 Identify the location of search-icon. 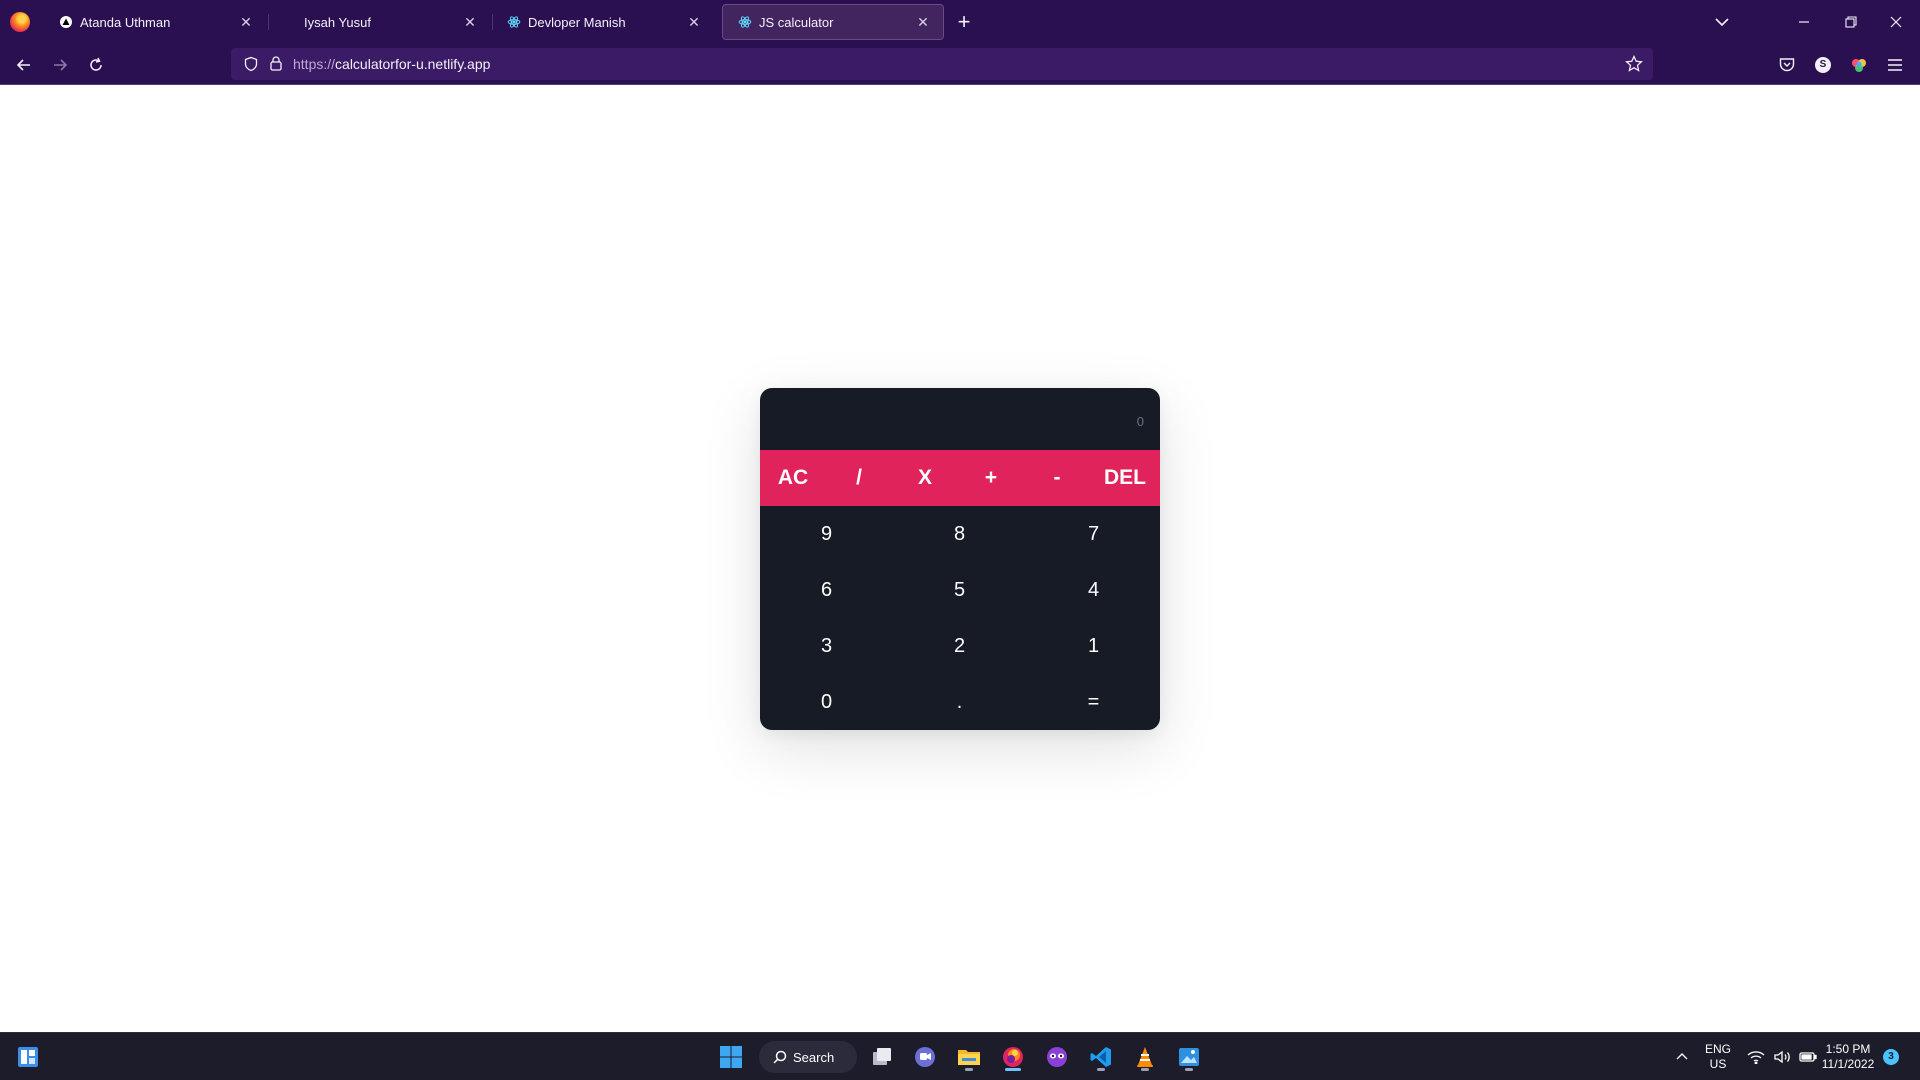
(780, 1057).